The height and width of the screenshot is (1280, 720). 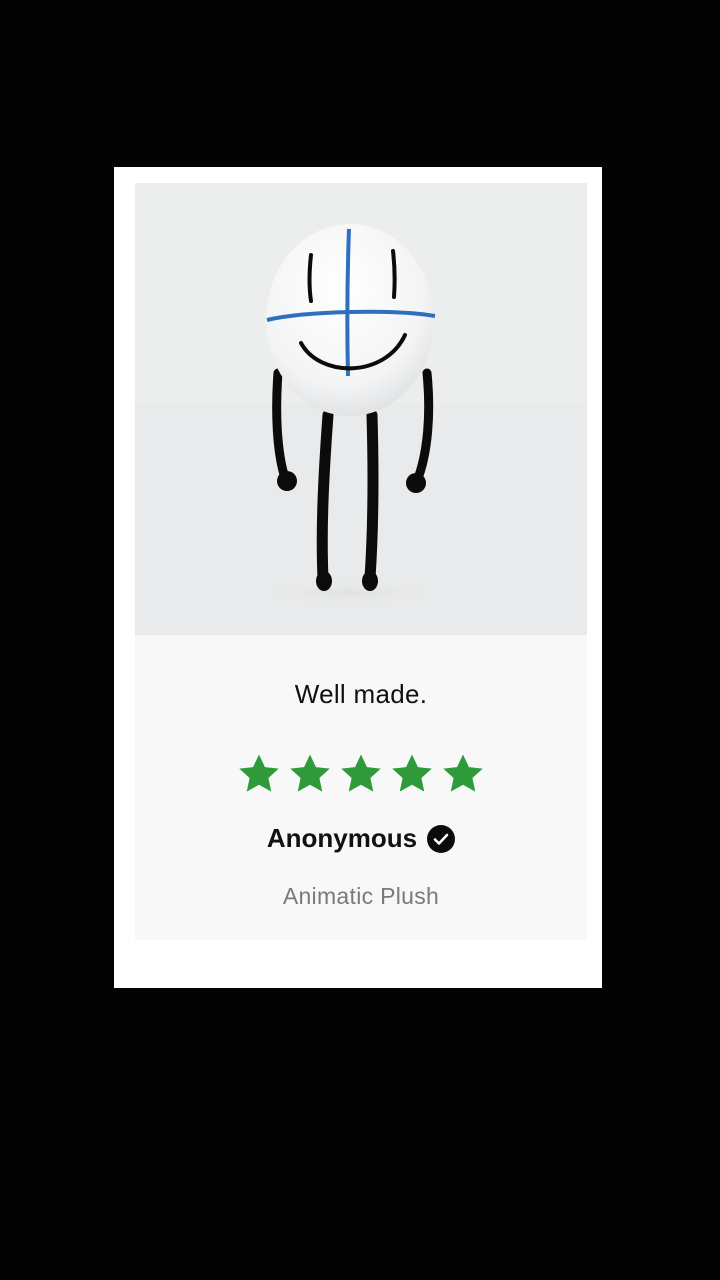 What do you see at coordinates (361, 896) in the screenshot?
I see `product-name: Animatic Plush` at bounding box center [361, 896].